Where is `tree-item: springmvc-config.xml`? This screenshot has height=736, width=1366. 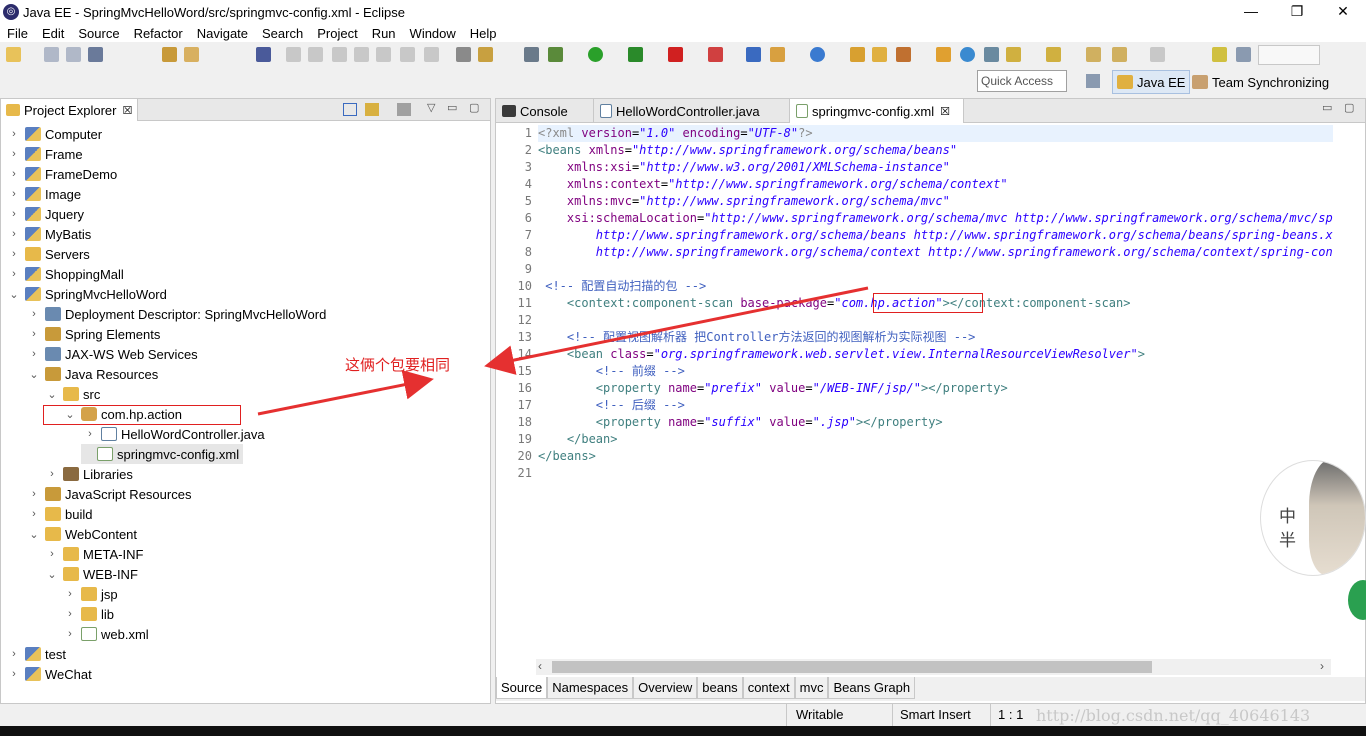
tree-item: springmvc-config.xml is located at coordinates (162, 454).